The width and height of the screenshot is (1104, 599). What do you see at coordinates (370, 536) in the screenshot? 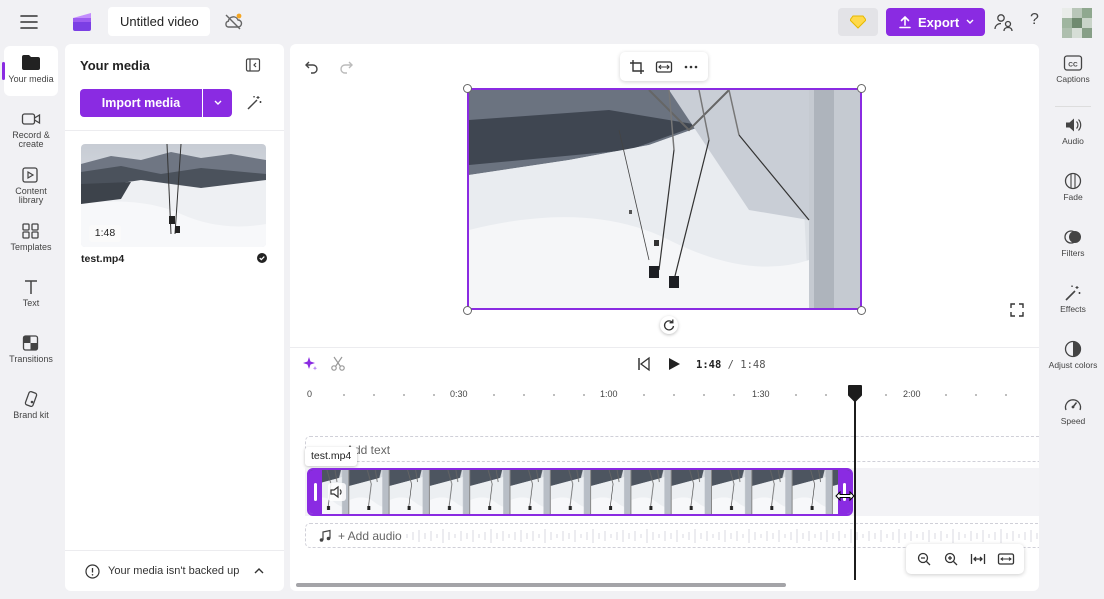
I see `add-audio-label: + Add audio` at bounding box center [370, 536].